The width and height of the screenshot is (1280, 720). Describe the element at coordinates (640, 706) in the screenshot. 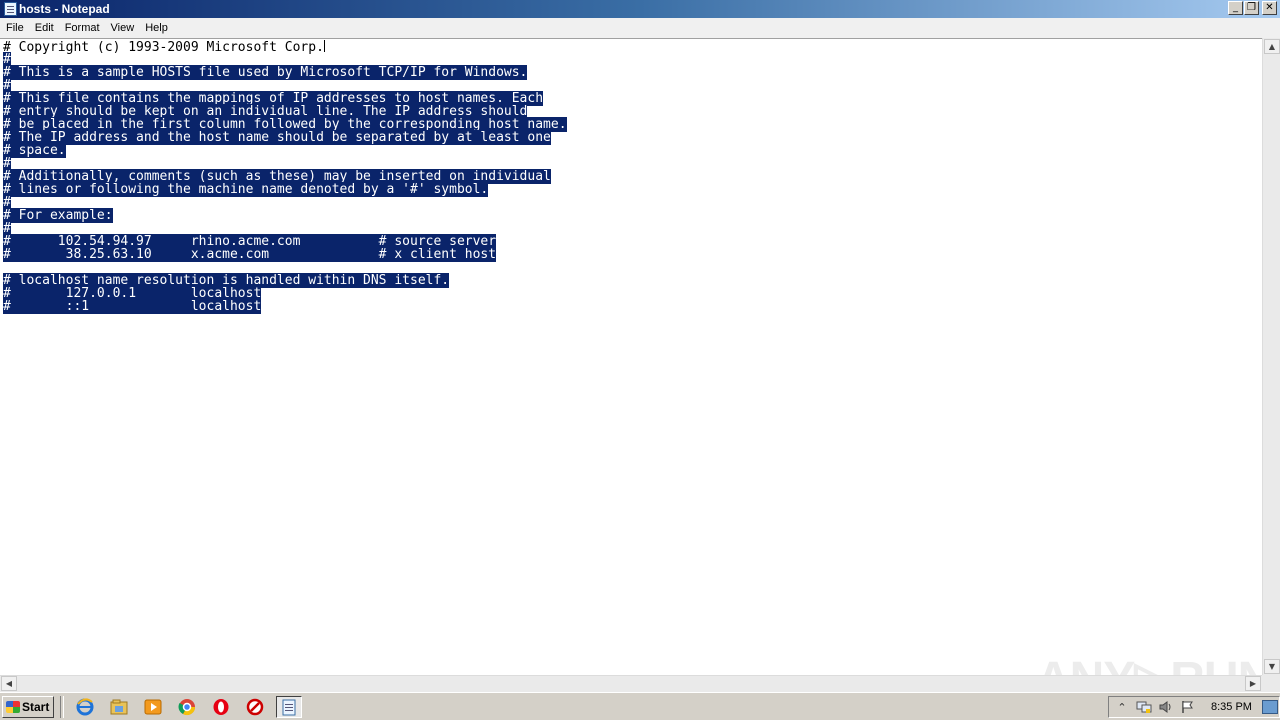

I see `taskbar: Start ⌃ 8:35 PM` at that location.